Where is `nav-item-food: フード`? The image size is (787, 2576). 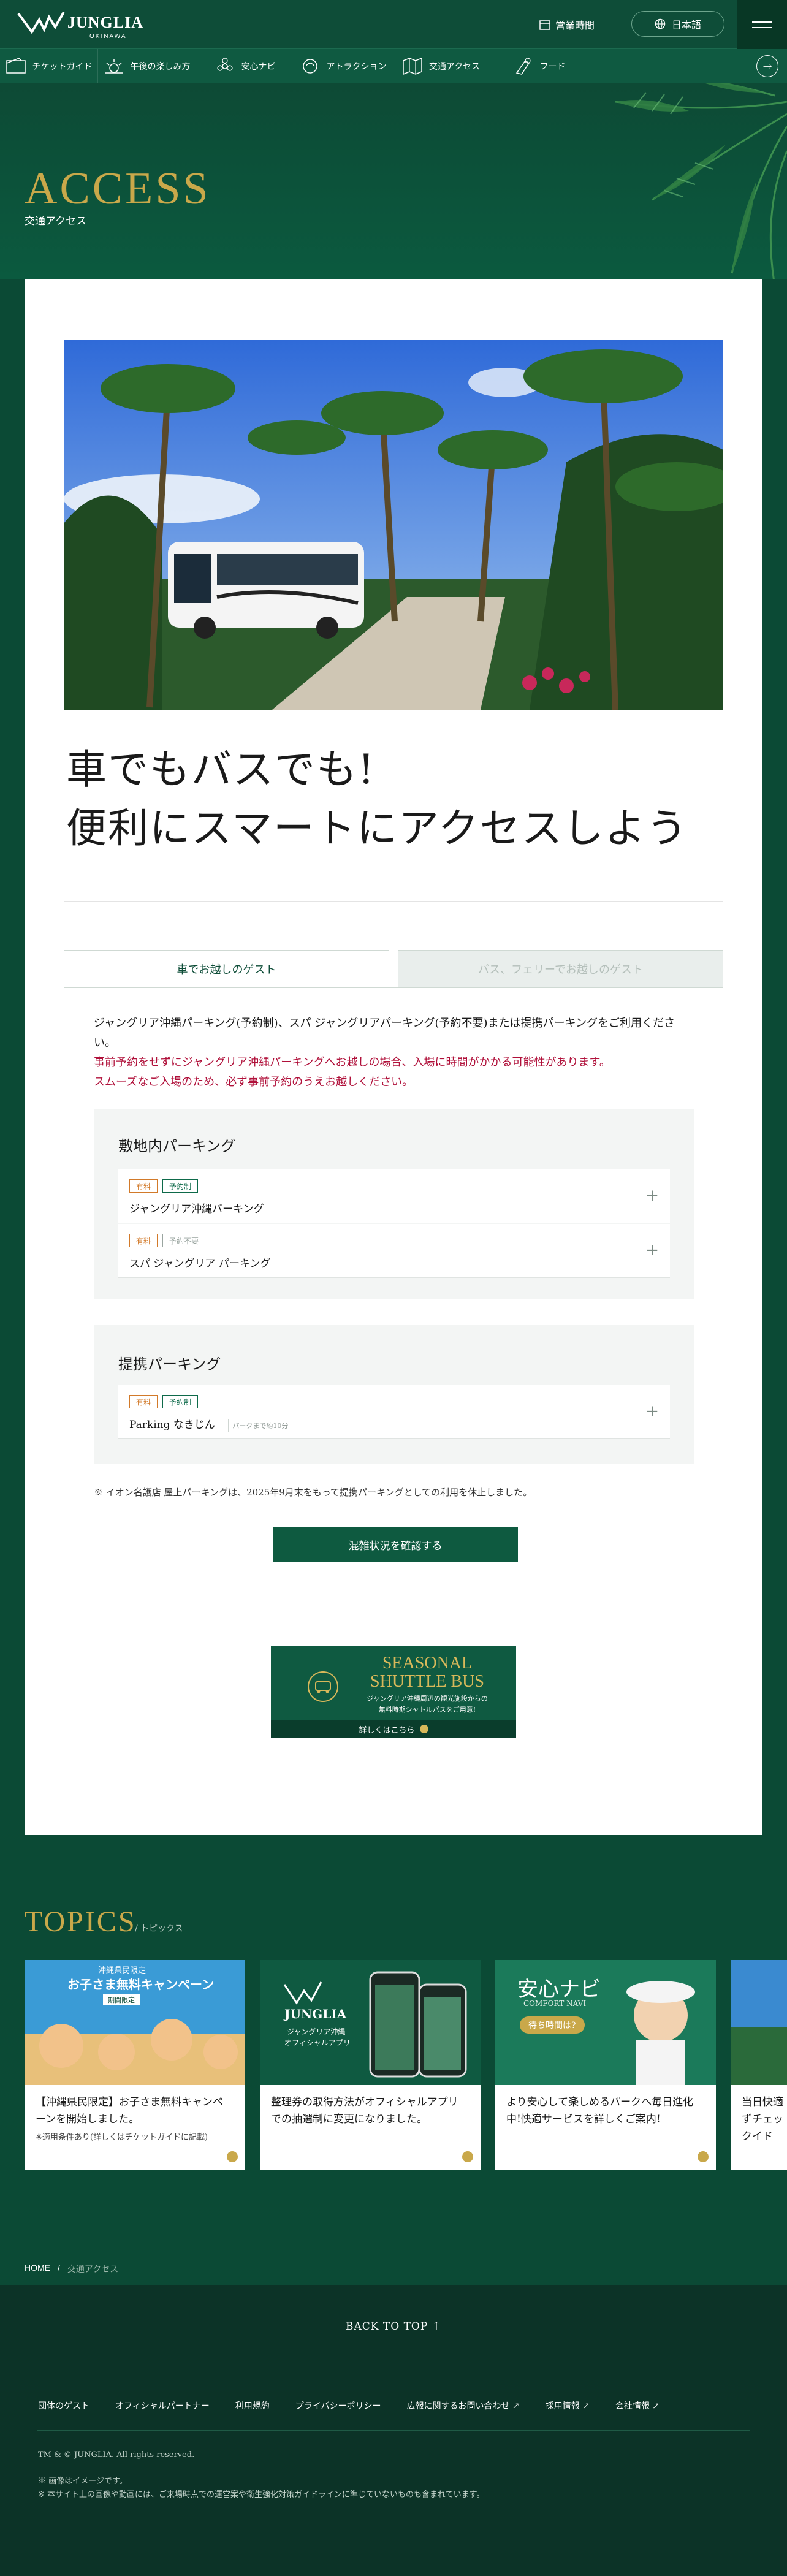
nav-item-food: フード is located at coordinates (539, 66).